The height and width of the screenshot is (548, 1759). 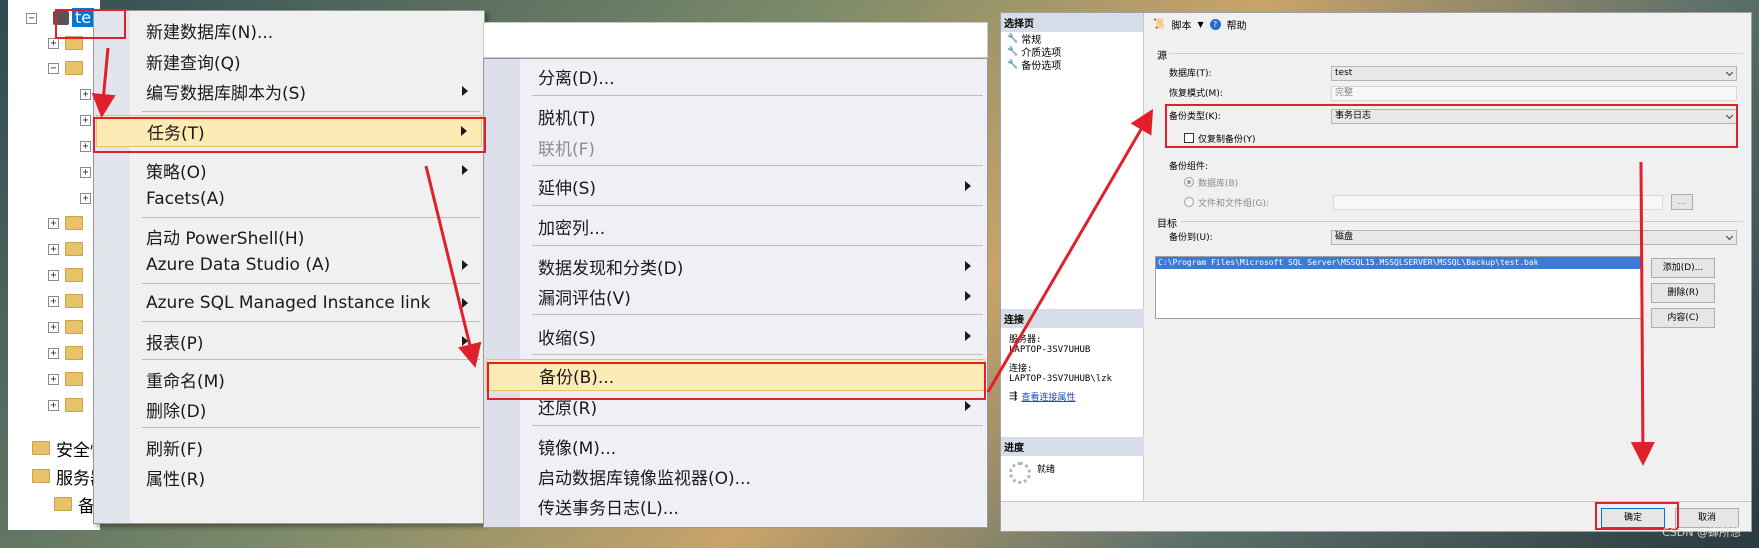 What do you see at coordinates (1013, 38) in the screenshot?
I see `wrench-icon: 🔧` at bounding box center [1013, 38].